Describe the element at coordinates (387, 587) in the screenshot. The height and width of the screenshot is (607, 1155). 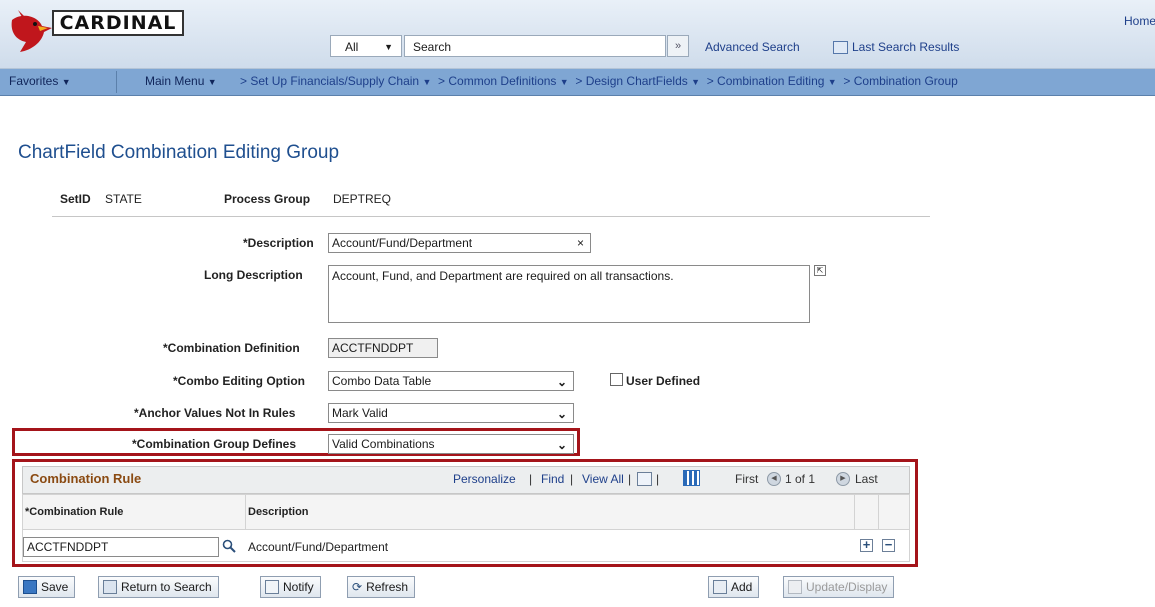
I see `refresh-label: Refresh` at that location.